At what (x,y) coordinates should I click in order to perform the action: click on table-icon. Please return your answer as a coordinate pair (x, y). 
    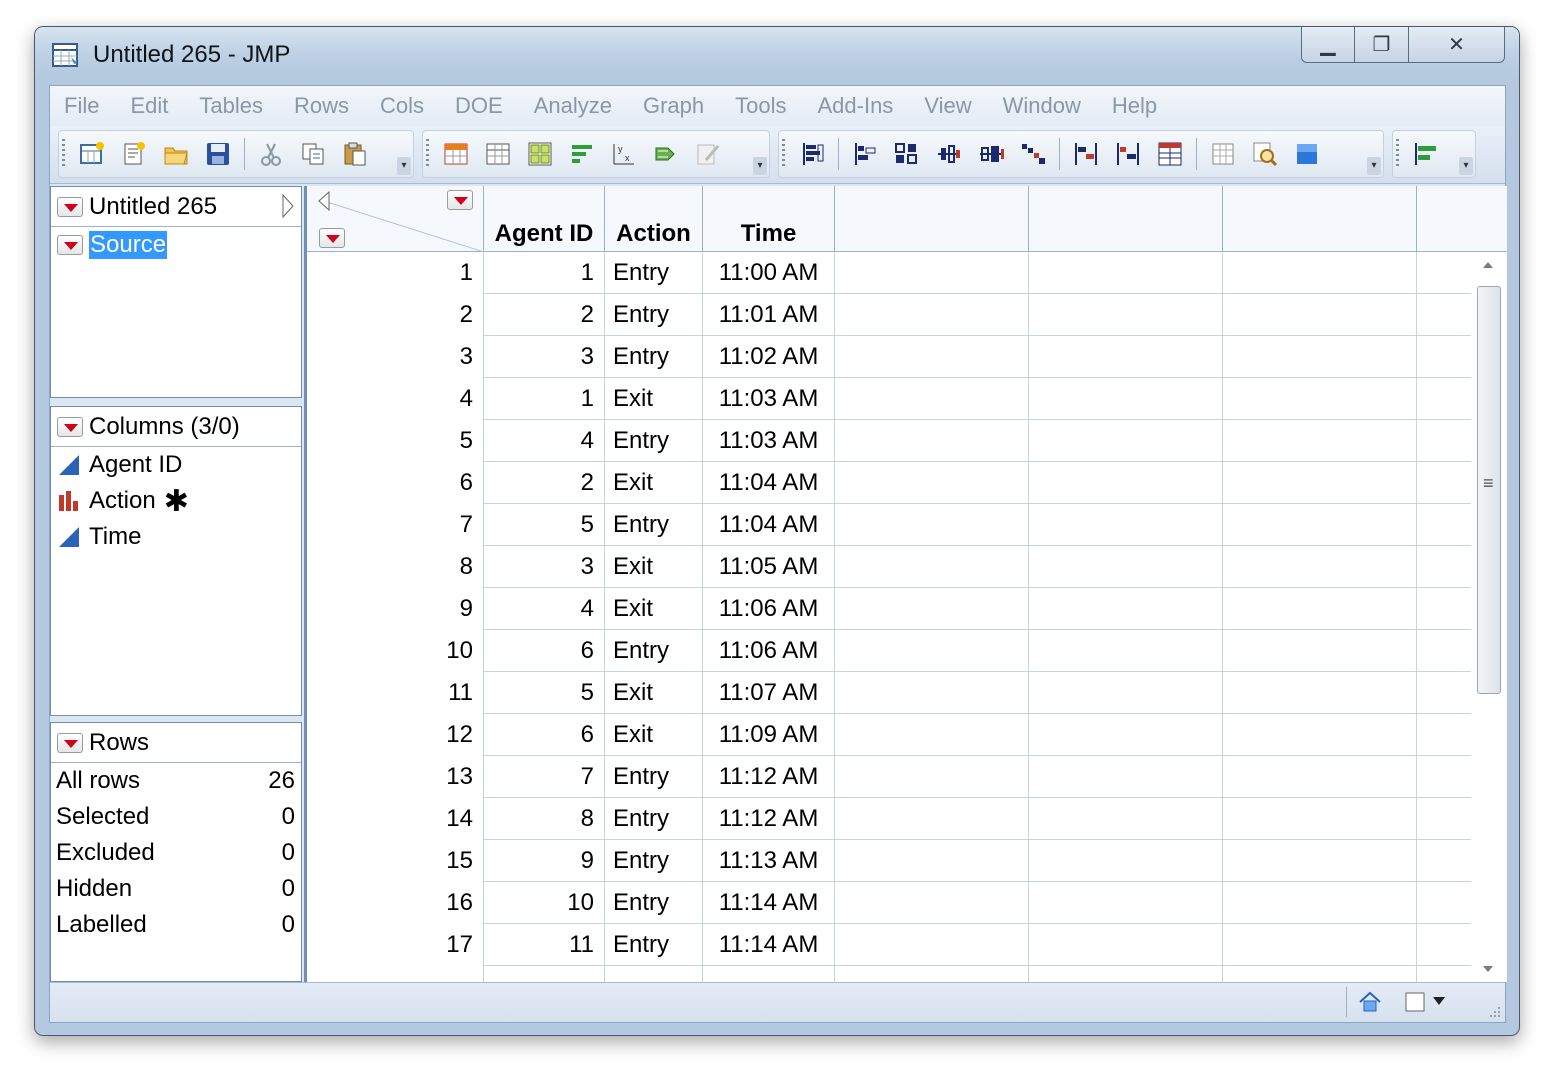
    Looking at the image, I should click on (498, 154).